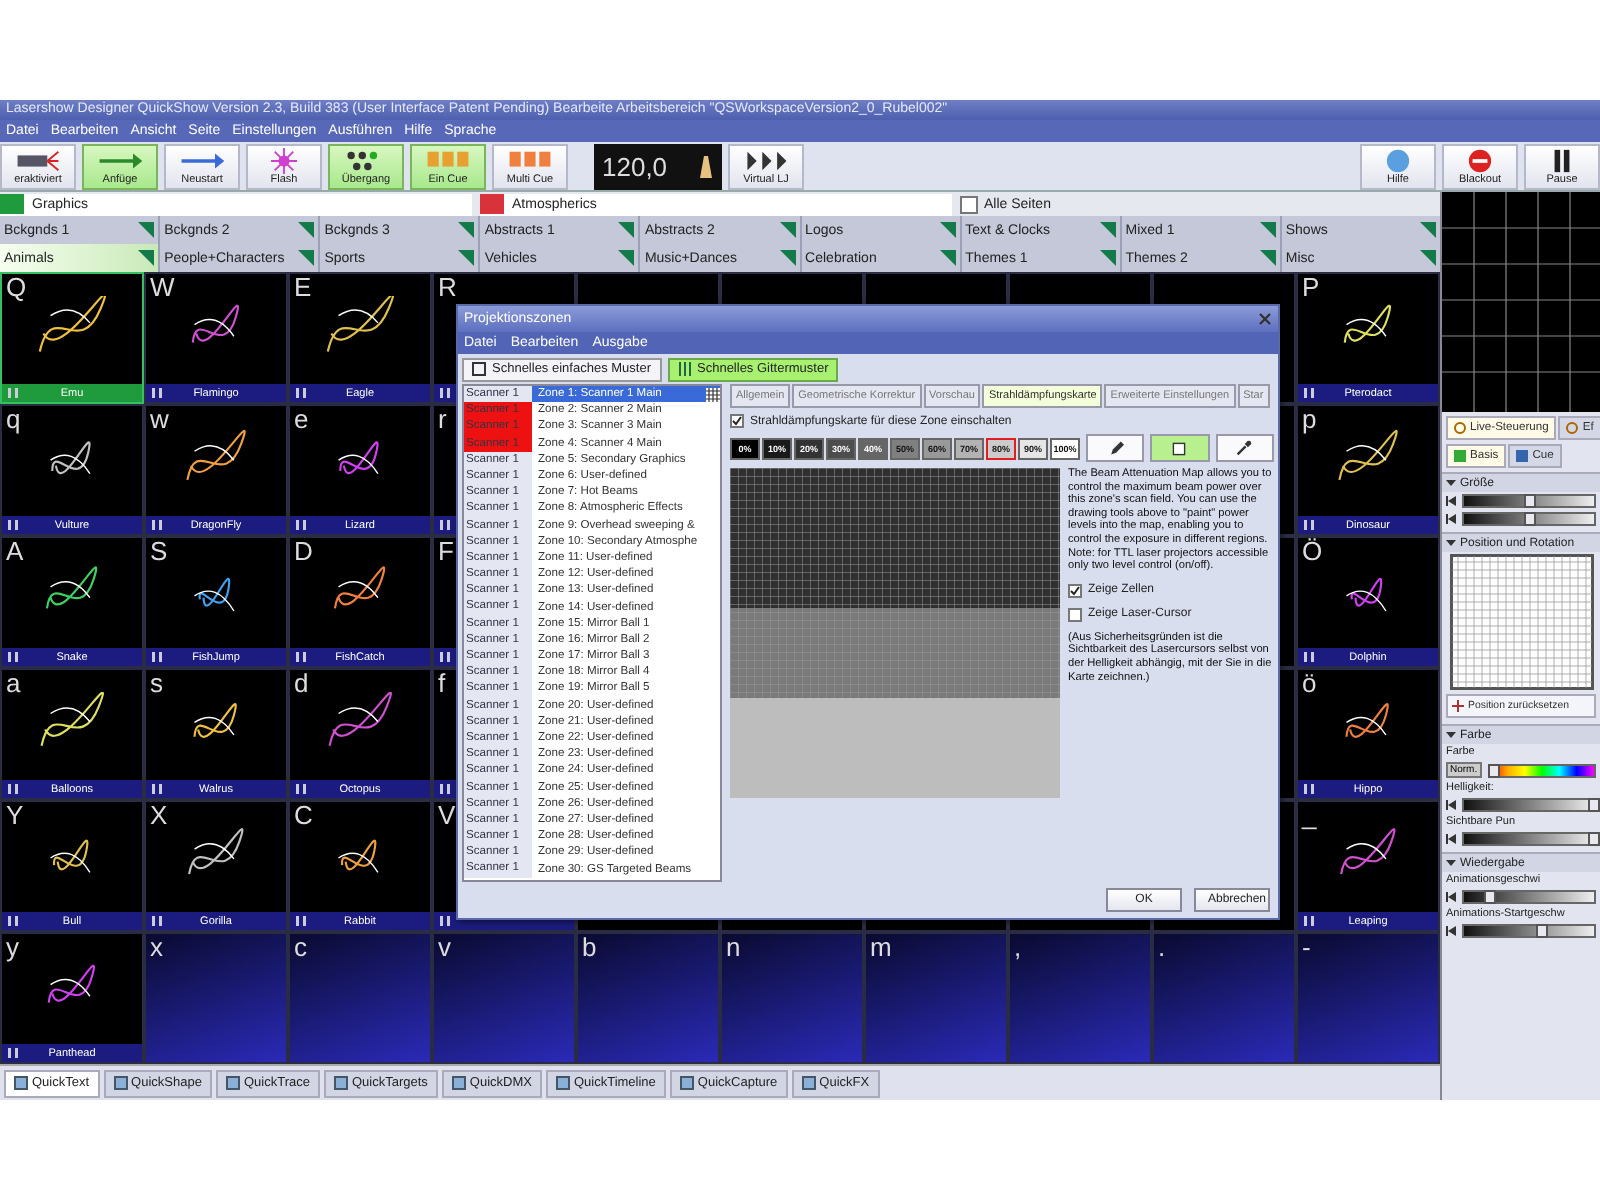 The image size is (1600, 1200). Describe the element at coordinates (300, 948) in the screenshot. I see `key-letter: c` at that location.